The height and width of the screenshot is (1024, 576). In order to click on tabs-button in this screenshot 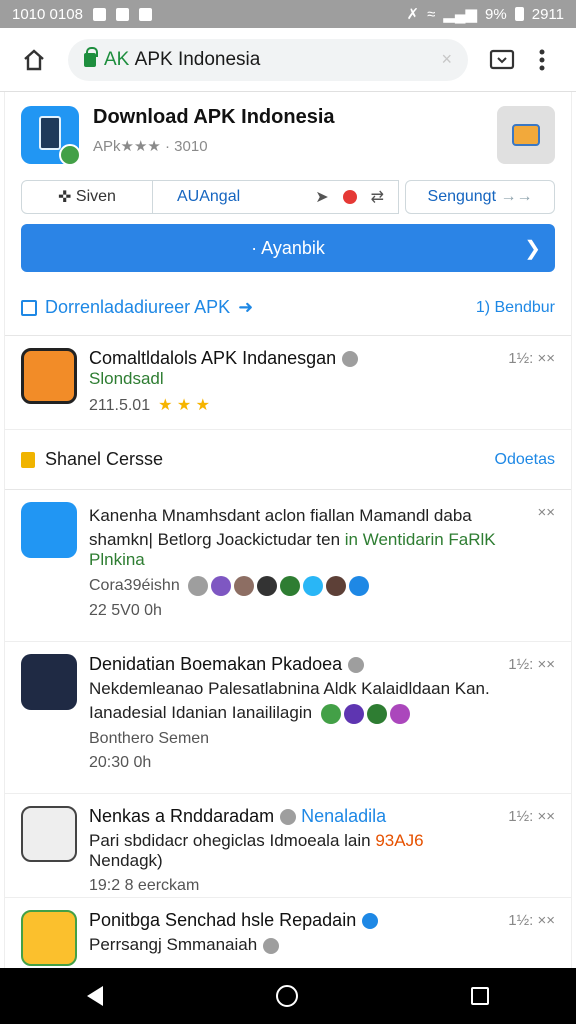, I will do `click(502, 60)`.